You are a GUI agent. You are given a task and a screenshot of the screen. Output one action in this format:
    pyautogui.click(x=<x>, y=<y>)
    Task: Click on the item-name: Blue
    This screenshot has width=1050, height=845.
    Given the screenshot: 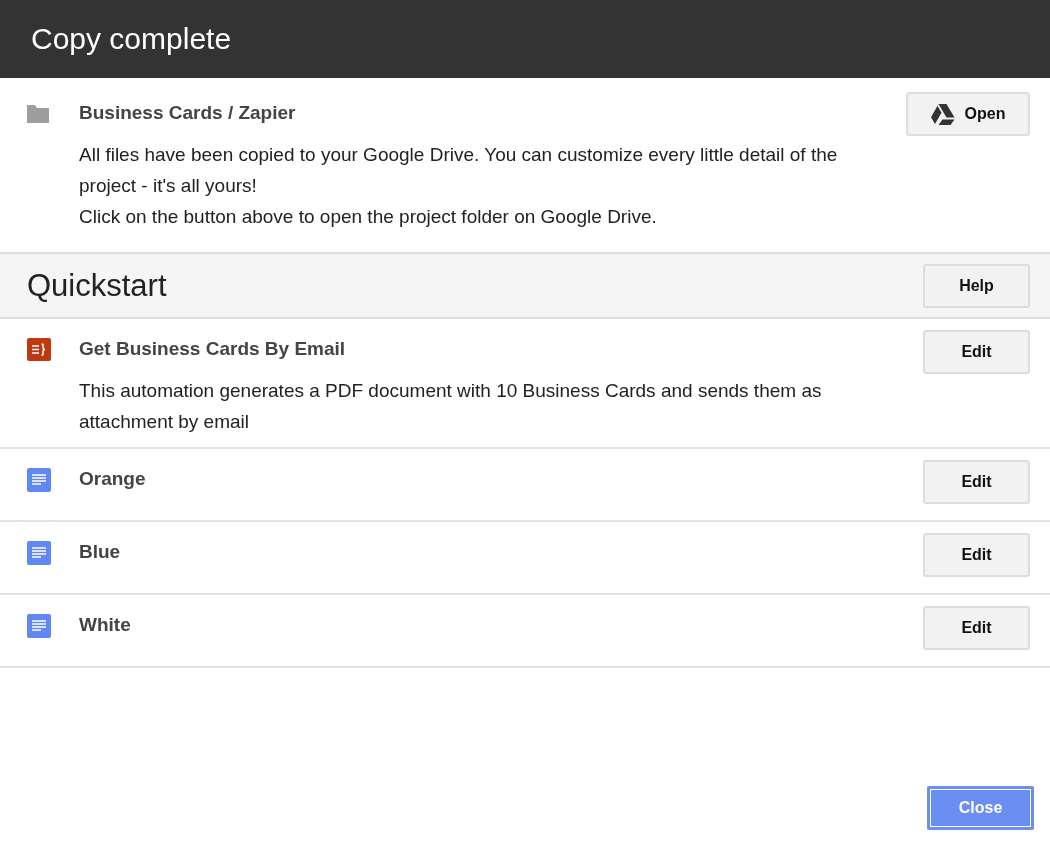 What is the action you would take?
    pyautogui.click(x=100, y=552)
    